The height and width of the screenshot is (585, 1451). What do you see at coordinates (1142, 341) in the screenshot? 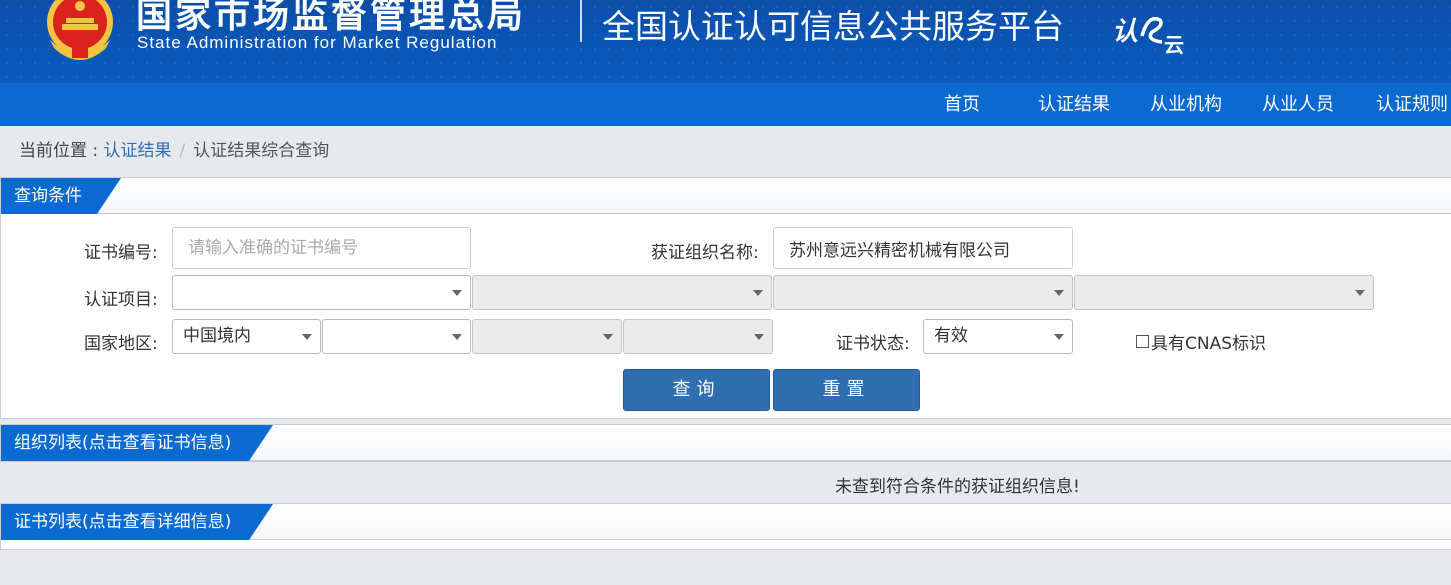
I see `cnas-checkbox` at bounding box center [1142, 341].